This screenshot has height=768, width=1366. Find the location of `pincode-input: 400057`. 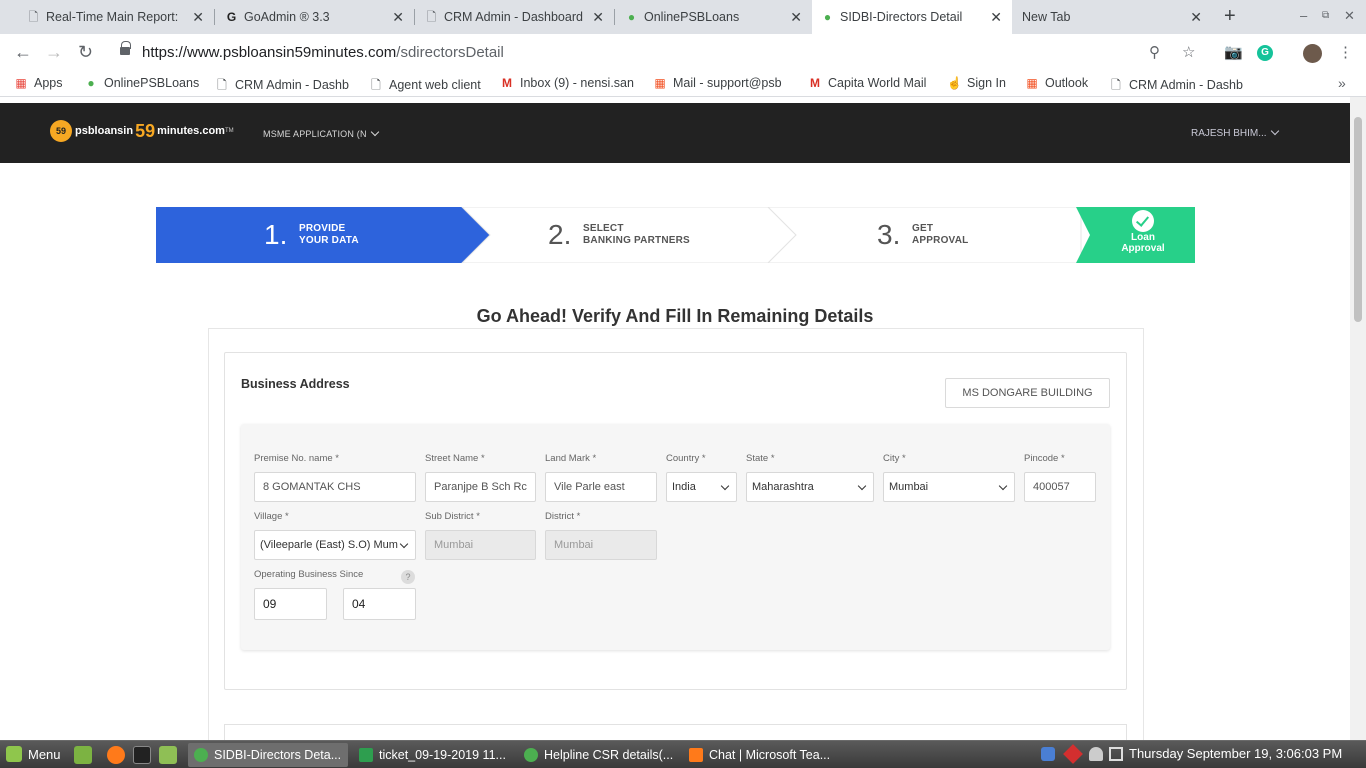

pincode-input: 400057 is located at coordinates (1060, 487).